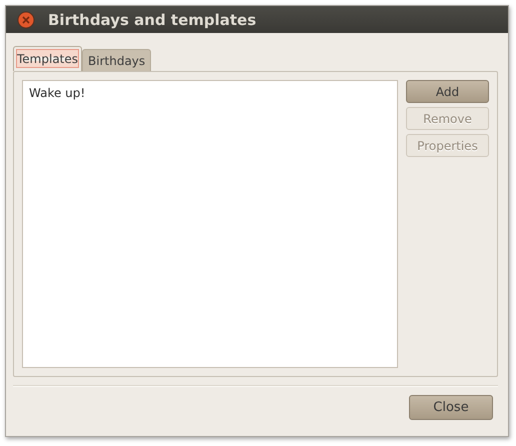 This screenshot has width=516, height=446. Describe the element at coordinates (210, 93) in the screenshot. I see `list-item: Wake up!` at that location.